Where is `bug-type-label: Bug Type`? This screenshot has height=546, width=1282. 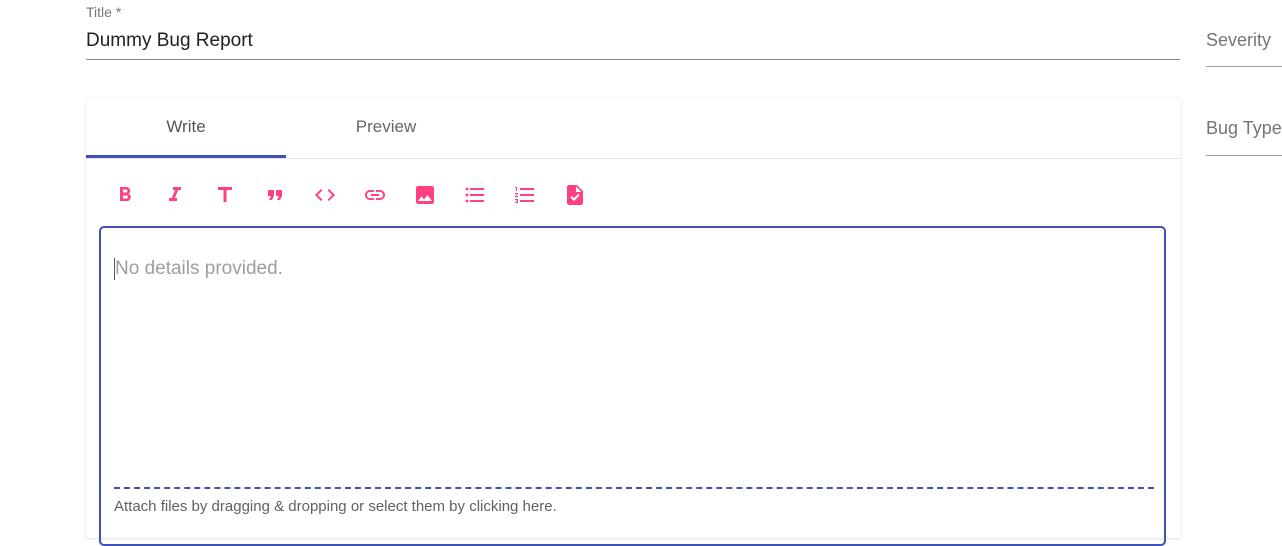
bug-type-label: Bug Type is located at coordinates (1244, 128).